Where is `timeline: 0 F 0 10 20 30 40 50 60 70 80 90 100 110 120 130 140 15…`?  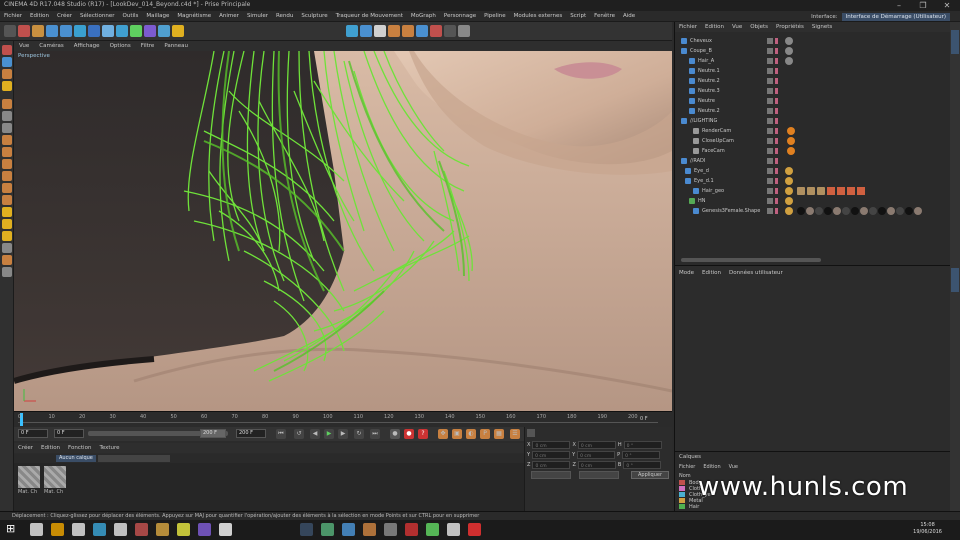
timeline: 0 F 0 10 20 30 40 50 60 70 80 90 100 110 120 130 140 15… is located at coordinates (343, 419).